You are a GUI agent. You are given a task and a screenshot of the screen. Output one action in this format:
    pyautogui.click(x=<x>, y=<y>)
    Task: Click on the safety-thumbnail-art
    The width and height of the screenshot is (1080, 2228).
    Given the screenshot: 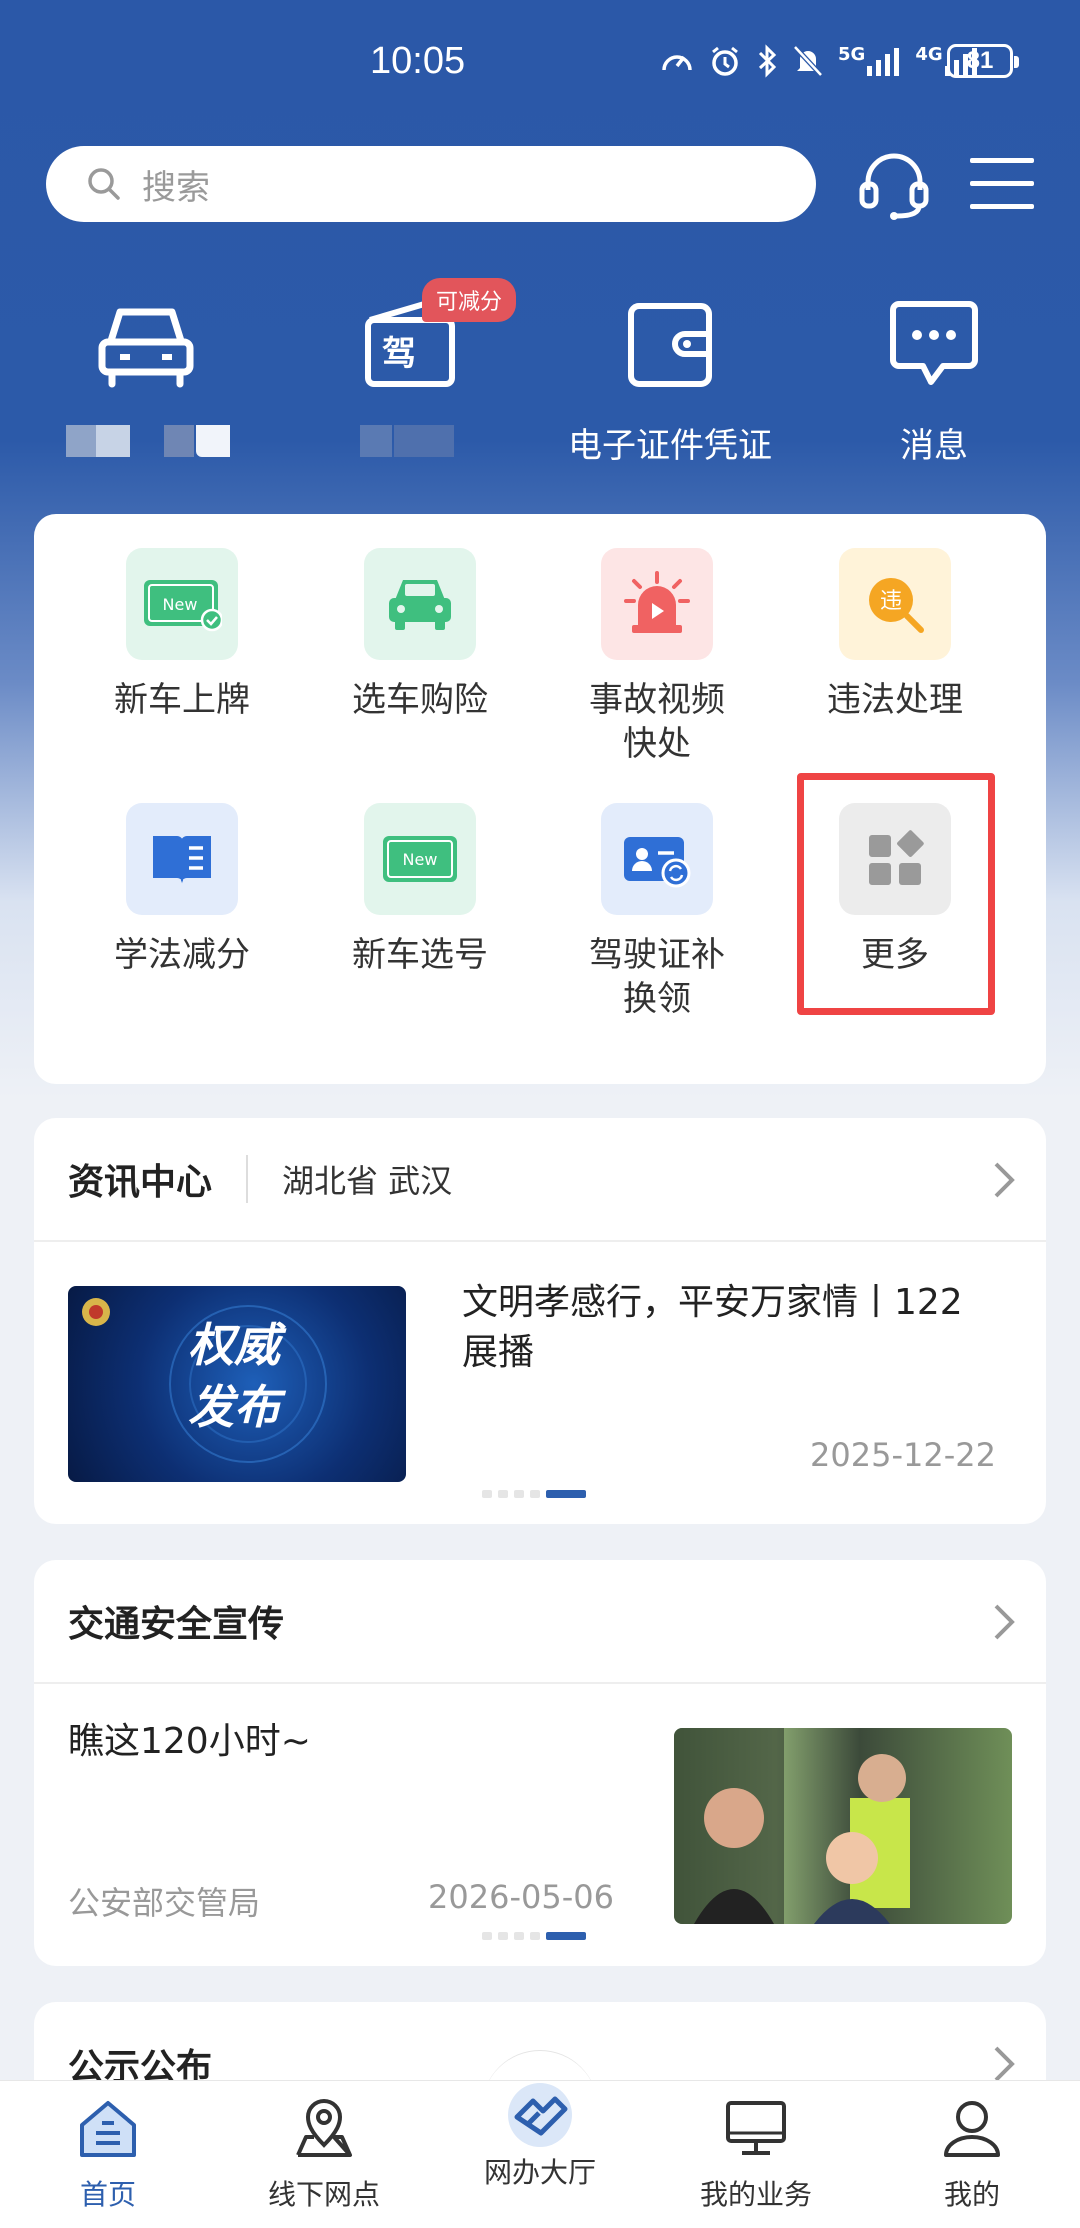 What is the action you would take?
    pyautogui.click(x=792, y=1826)
    